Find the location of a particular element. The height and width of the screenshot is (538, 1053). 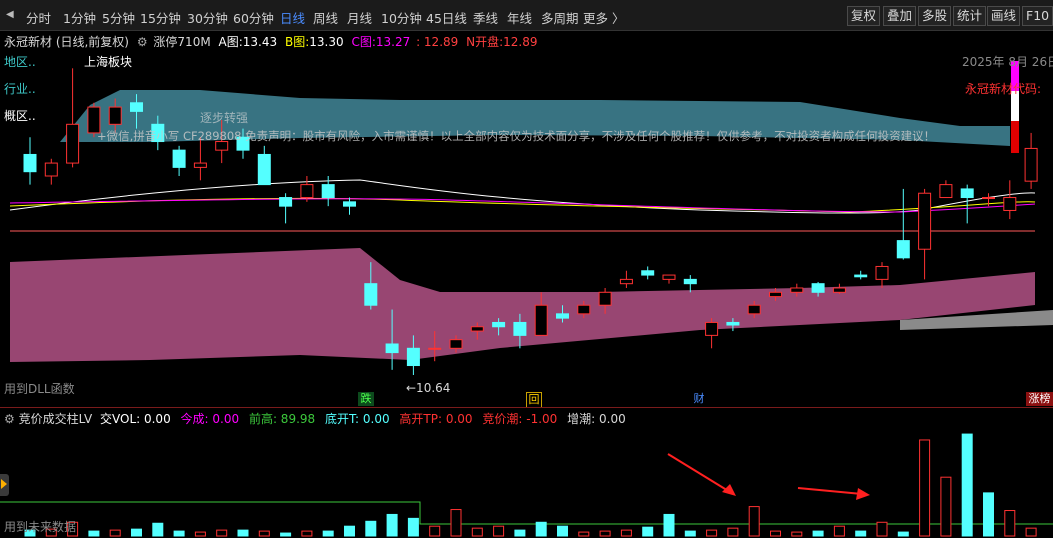

period-tab-6: 日线 is located at coordinates (292, 17).